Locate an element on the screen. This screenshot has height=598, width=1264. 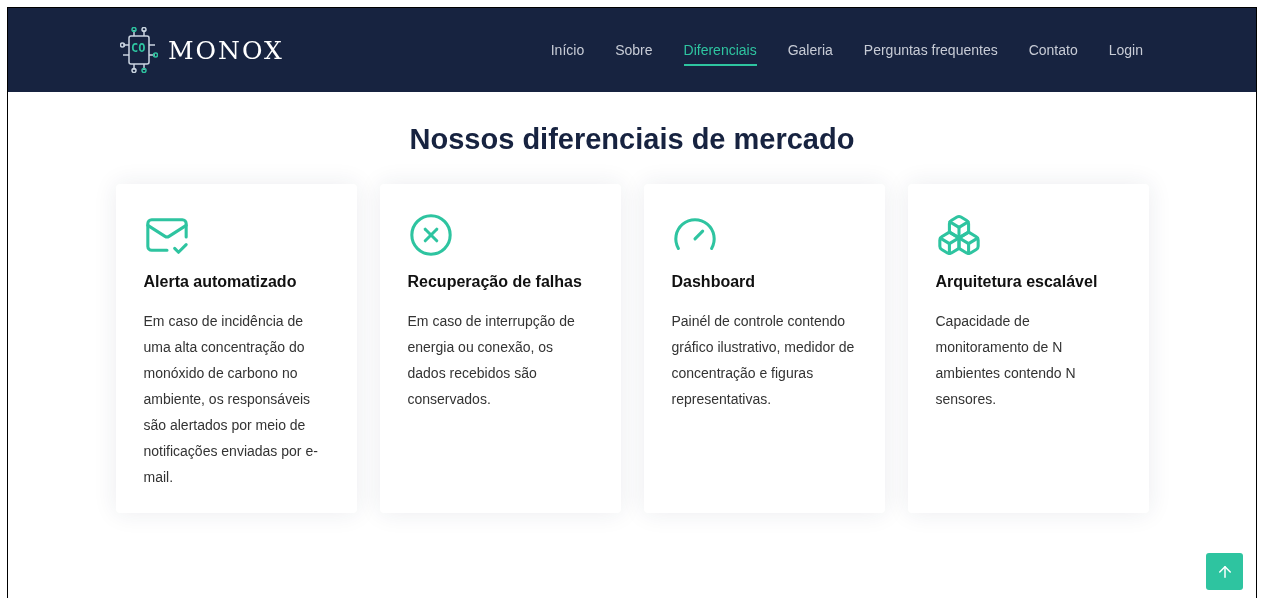
card-title: Alerta automatizado is located at coordinates (220, 282).